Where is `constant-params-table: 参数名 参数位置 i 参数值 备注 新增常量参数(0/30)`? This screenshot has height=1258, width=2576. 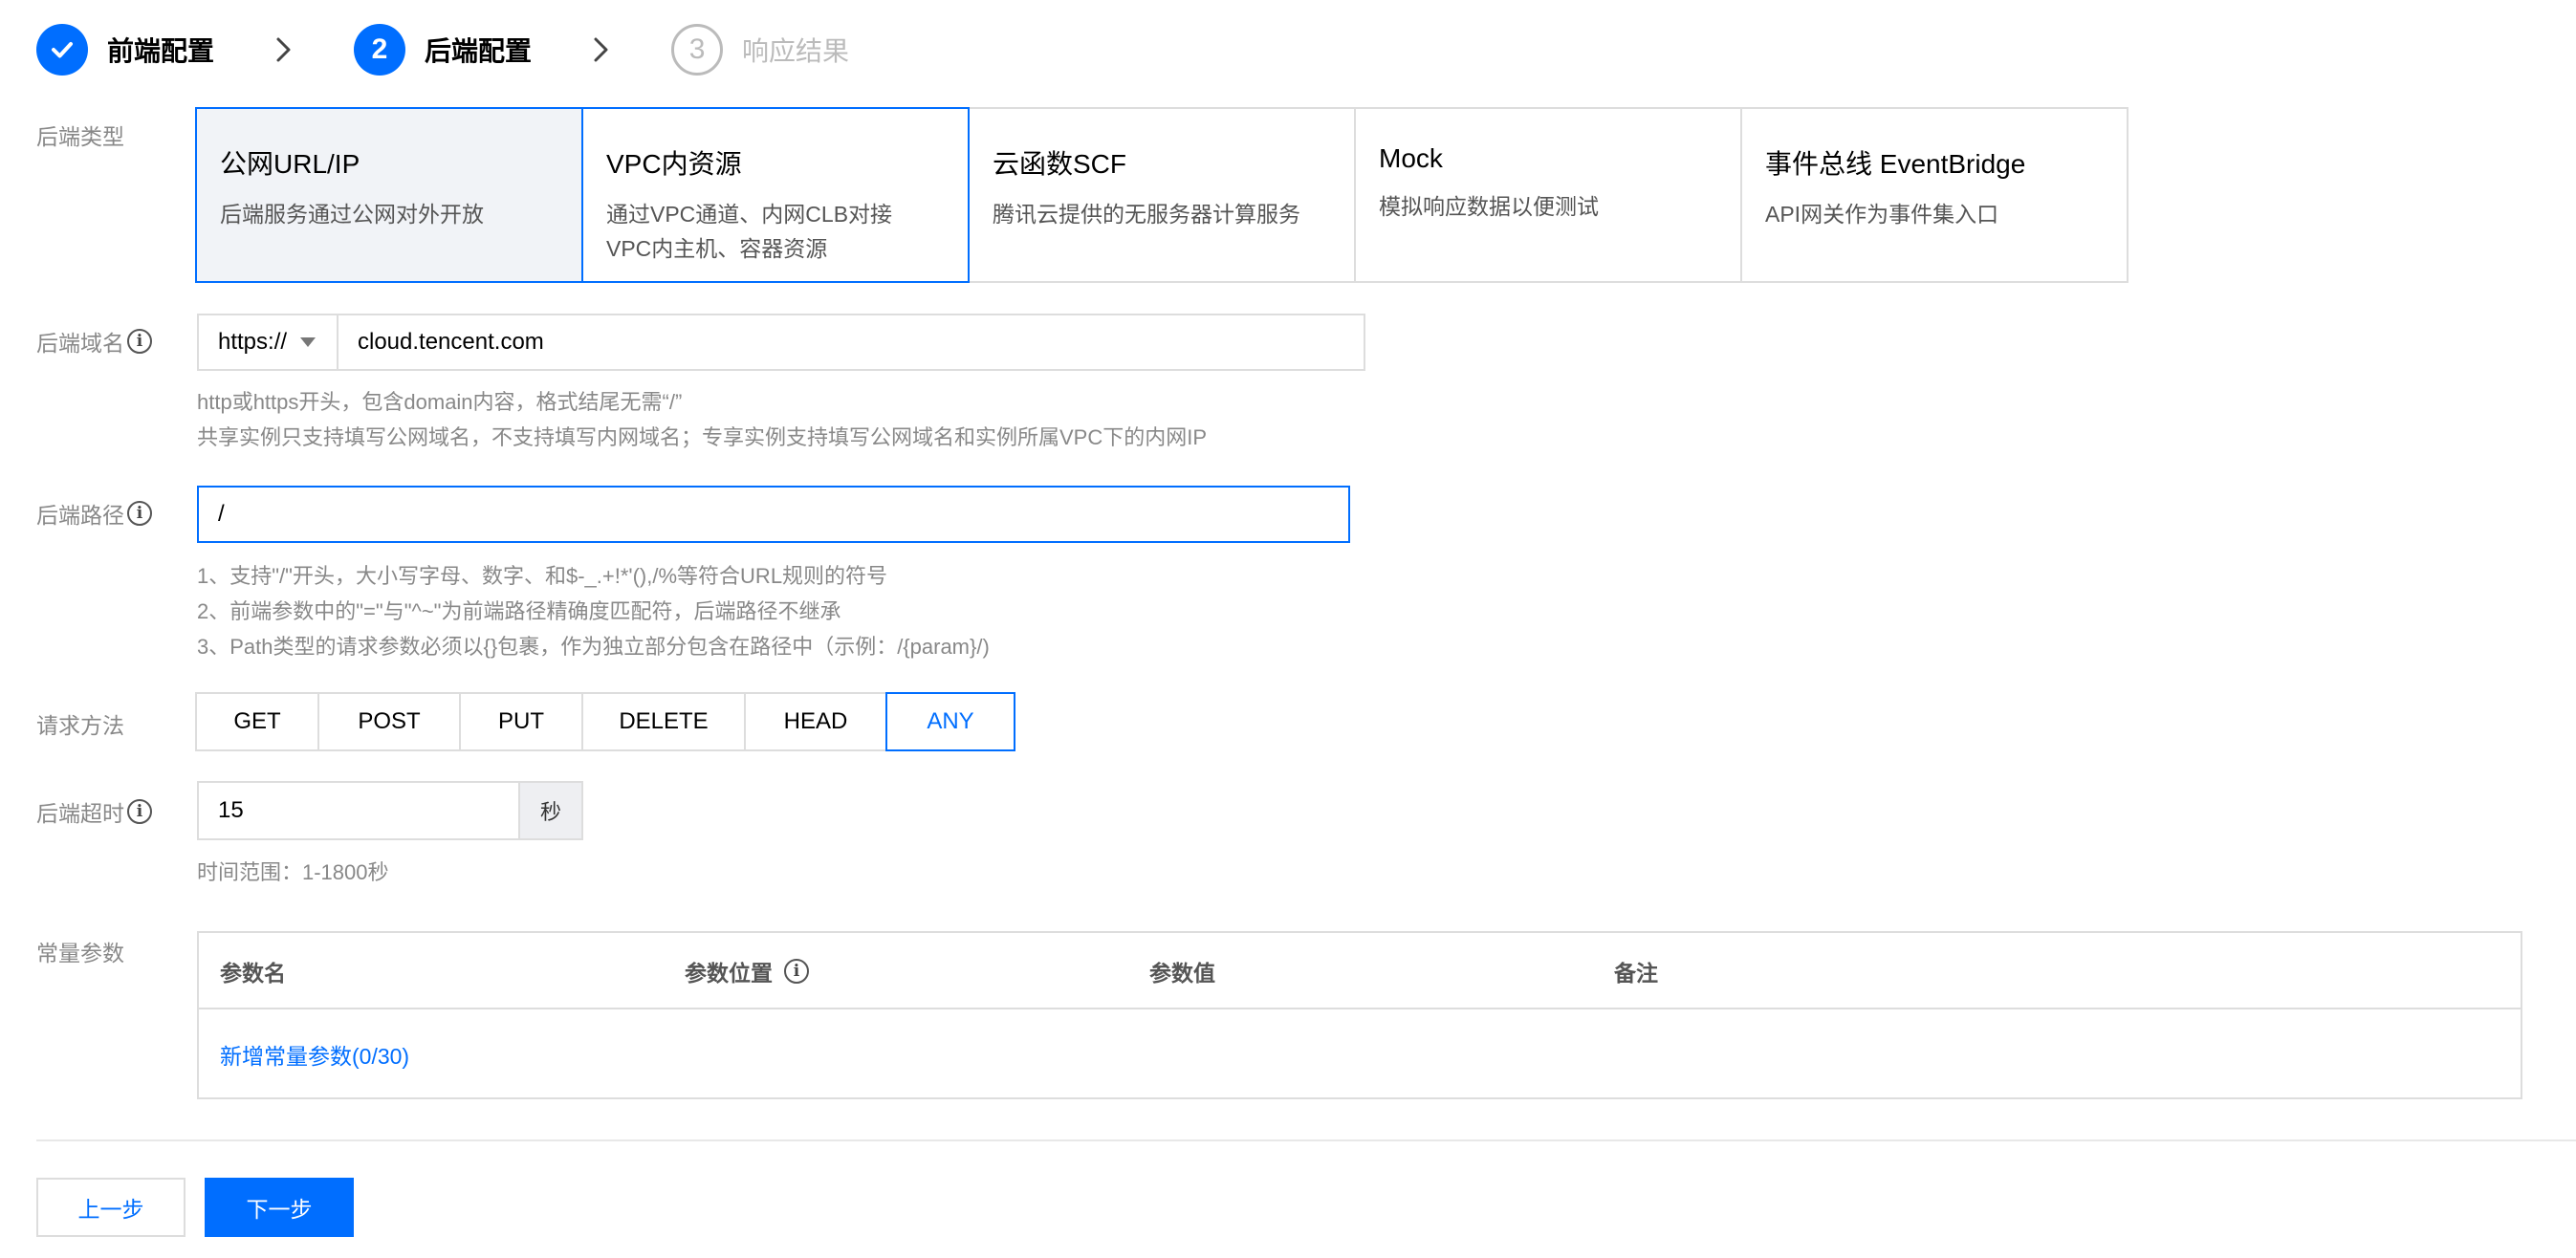 constant-params-table: 参数名 参数位置 i 参数值 备注 新增常量参数(0/30) is located at coordinates (1359, 1015).